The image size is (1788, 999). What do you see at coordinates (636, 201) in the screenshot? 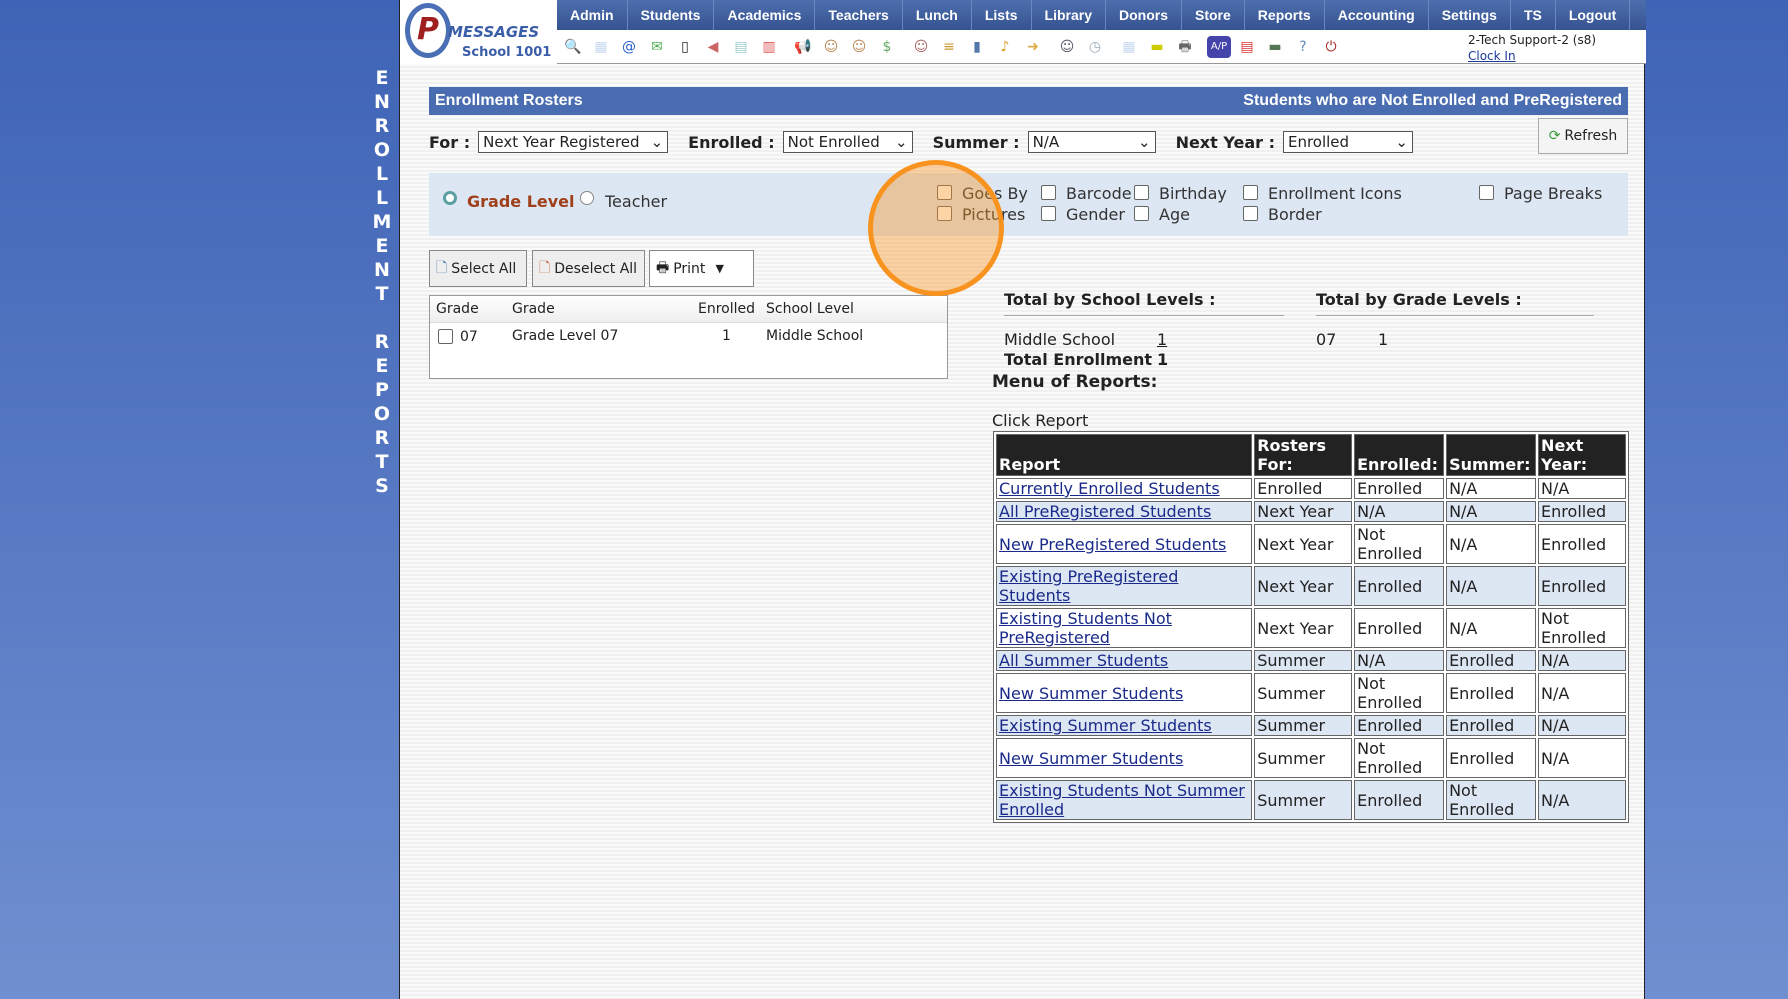
I see `teacher-label: Teacher` at bounding box center [636, 201].